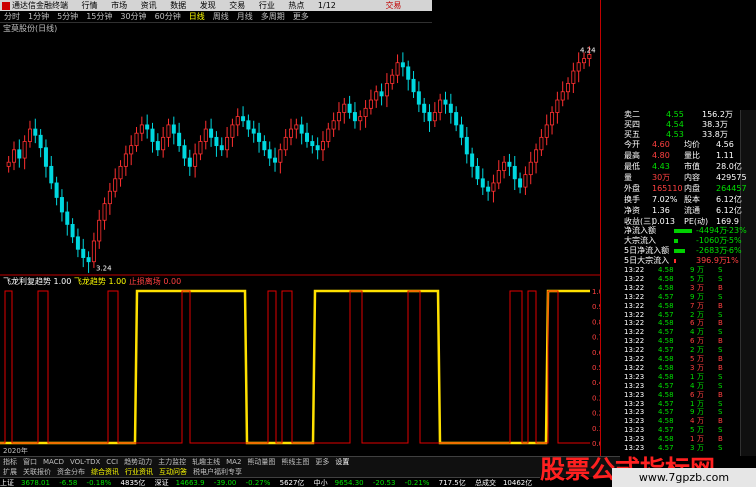  I want to click on login-button: 交易, so click(393, 5).